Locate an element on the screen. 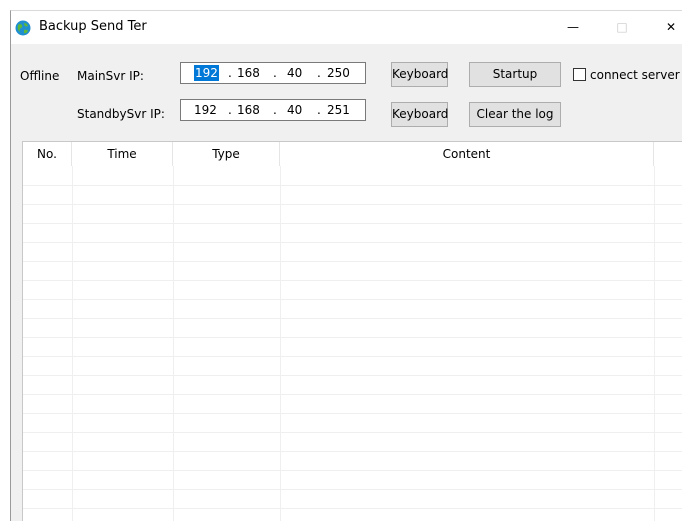  column-header-content: Content is located at coordinates (467, 154).